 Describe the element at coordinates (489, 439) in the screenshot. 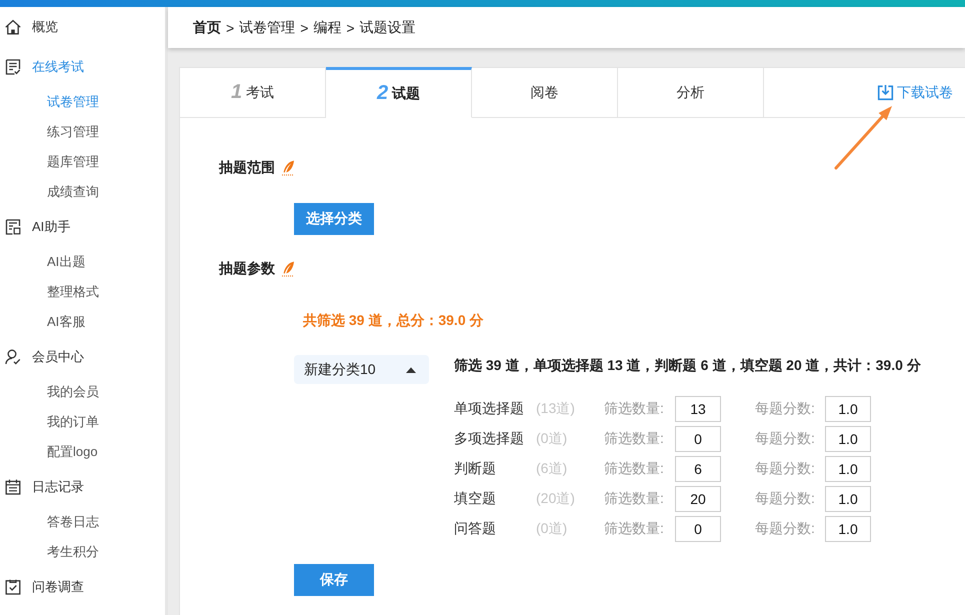

I see `question-type-label: 多项选择题` at that location.